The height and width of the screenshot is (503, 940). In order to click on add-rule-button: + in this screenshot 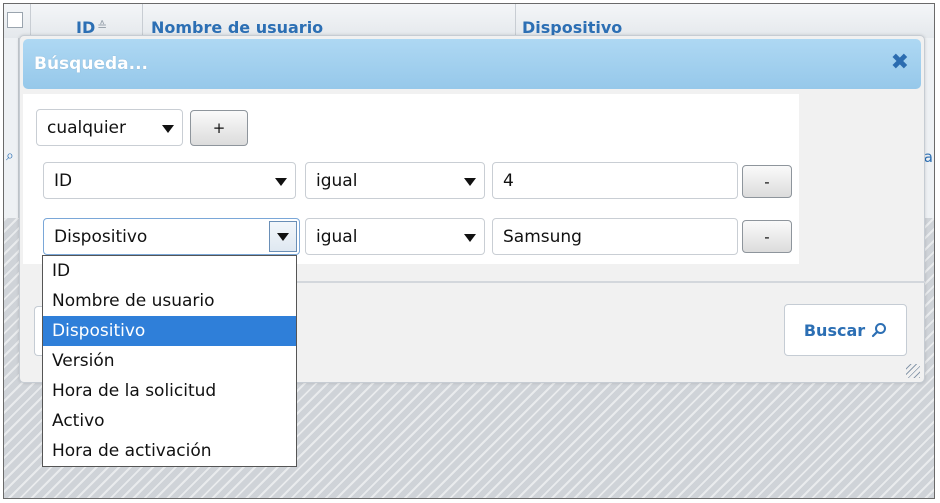, I will do `click(219, 128)`.